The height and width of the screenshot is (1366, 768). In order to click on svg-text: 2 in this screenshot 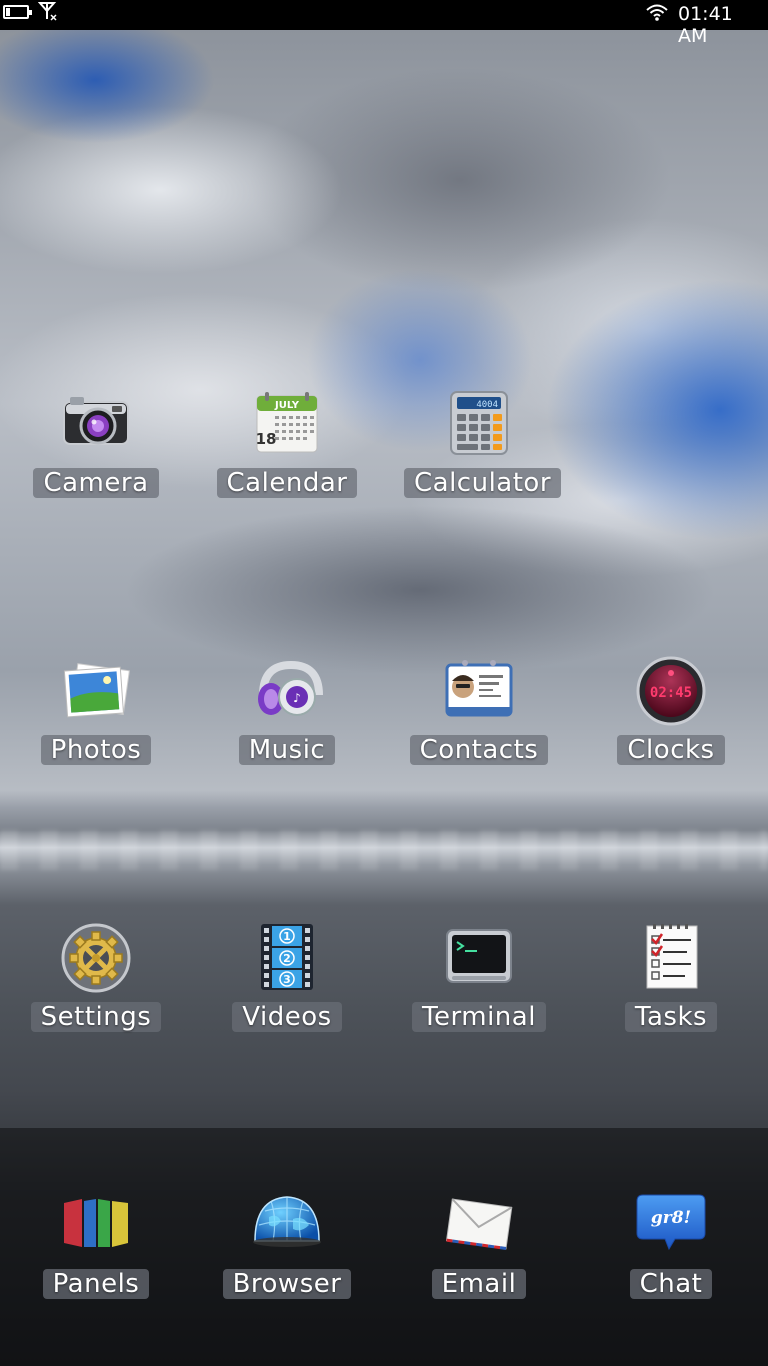, I will do `click(287, 958)`.